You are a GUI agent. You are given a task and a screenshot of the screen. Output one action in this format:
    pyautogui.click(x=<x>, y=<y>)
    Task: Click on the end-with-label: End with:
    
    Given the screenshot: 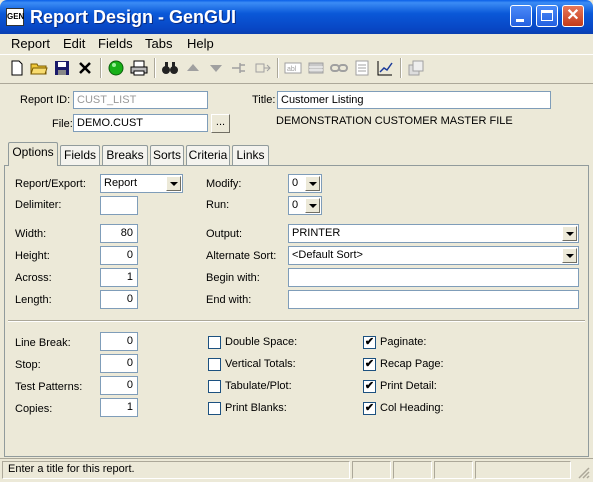 What is the action you would take?
    pyautogui.click(x=229, y=300)
    